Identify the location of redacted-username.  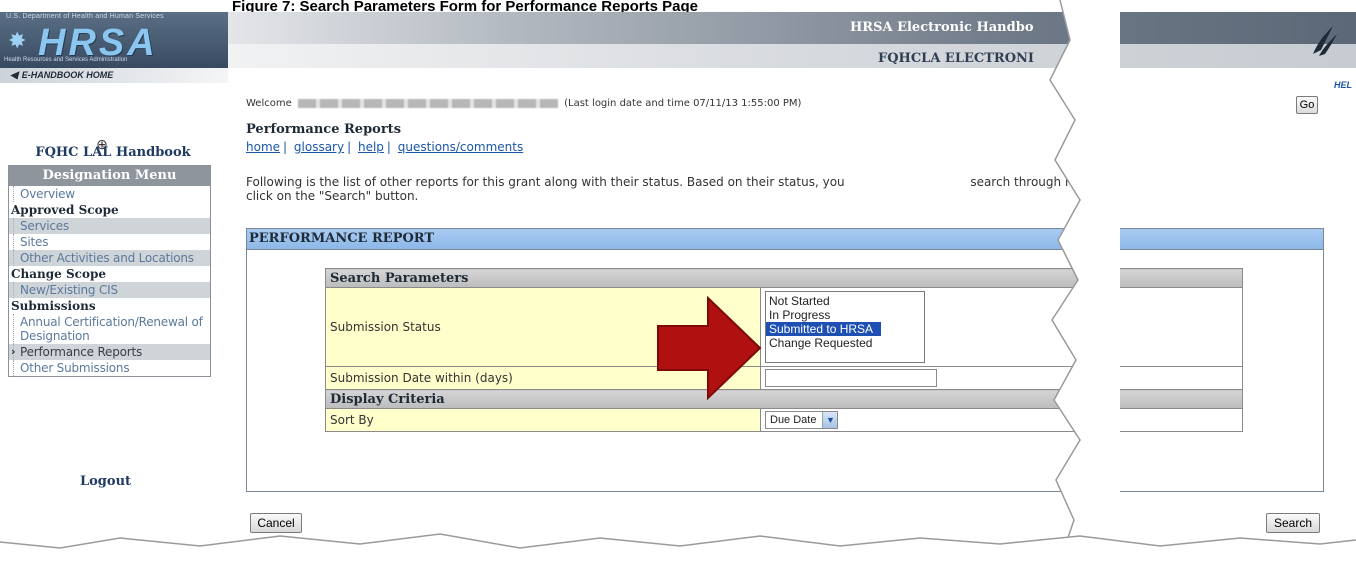
(427, 103).